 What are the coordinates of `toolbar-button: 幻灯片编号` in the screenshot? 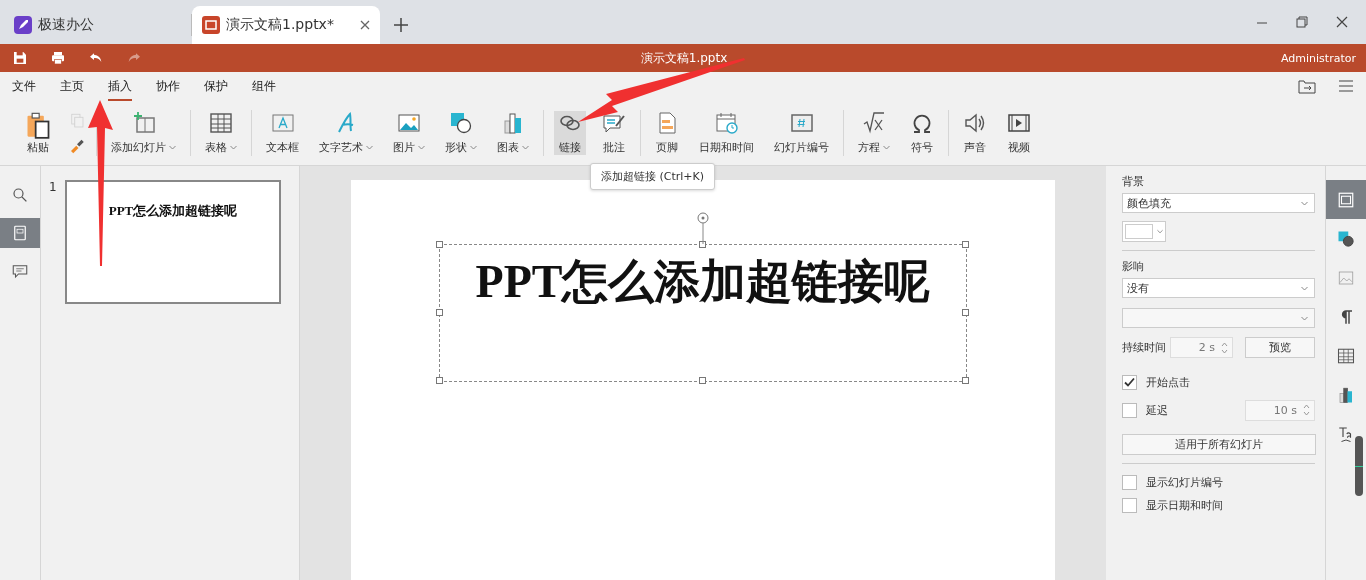 It's located at (801, 132).